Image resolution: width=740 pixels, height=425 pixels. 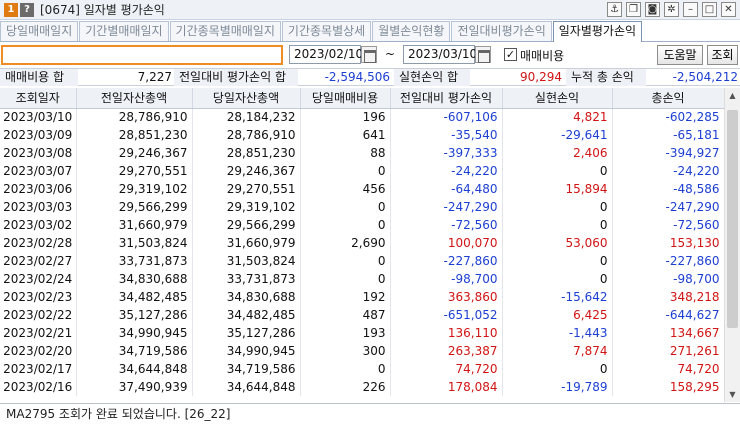 What do you see at coordinates (542, 56) in the screenshot?
I see `fee-checkbox-label: 매매비용` at bounding box center [542, 56].